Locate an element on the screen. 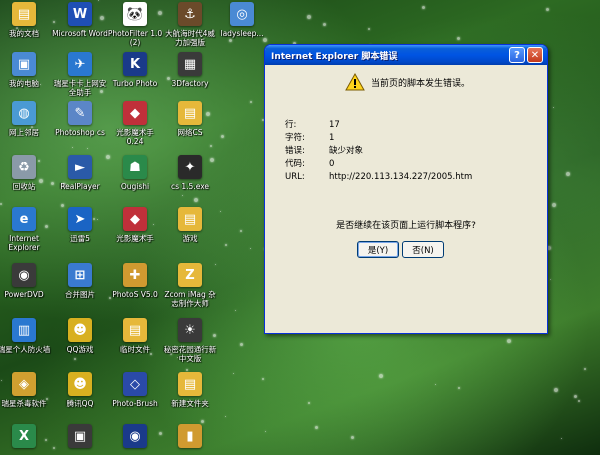  desktop-icon-internet-explorer: e Internet Explorer is located at coordinates (26, 229).